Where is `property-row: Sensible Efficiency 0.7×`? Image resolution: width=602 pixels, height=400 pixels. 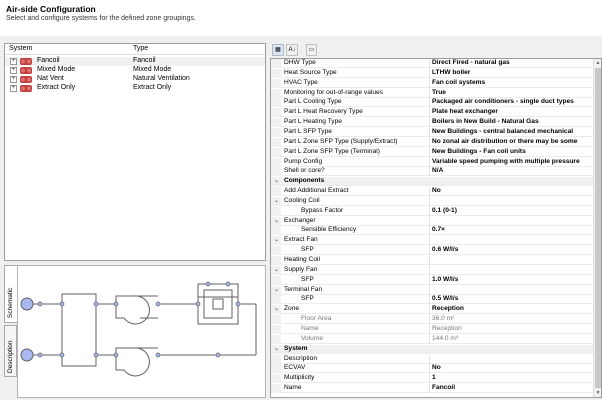
property-row: Sensible Efficiency 0.7× is located at coordinates (432, 231).